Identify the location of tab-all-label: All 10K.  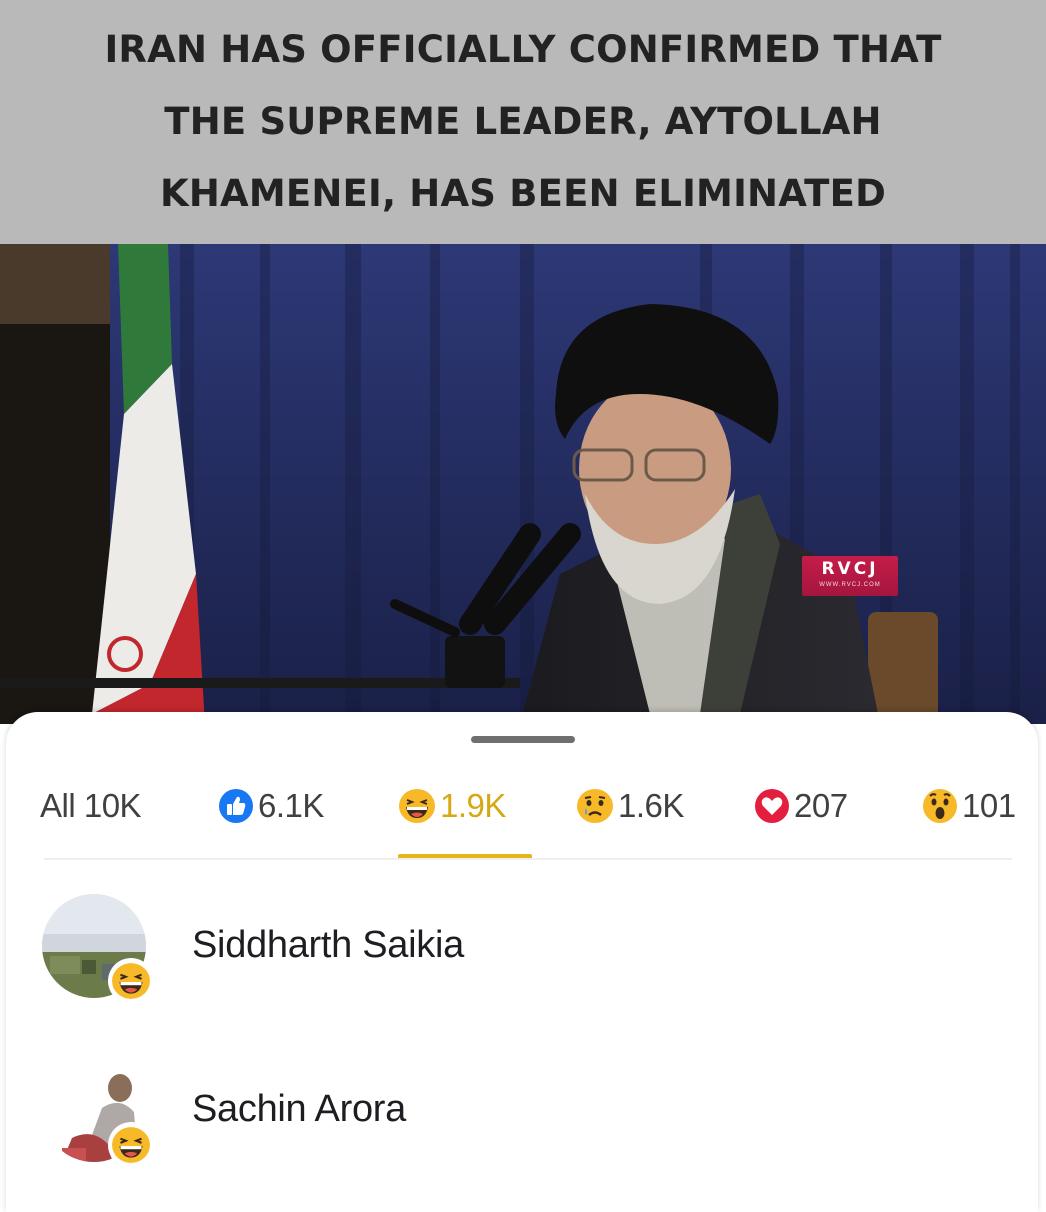
(91, 805).